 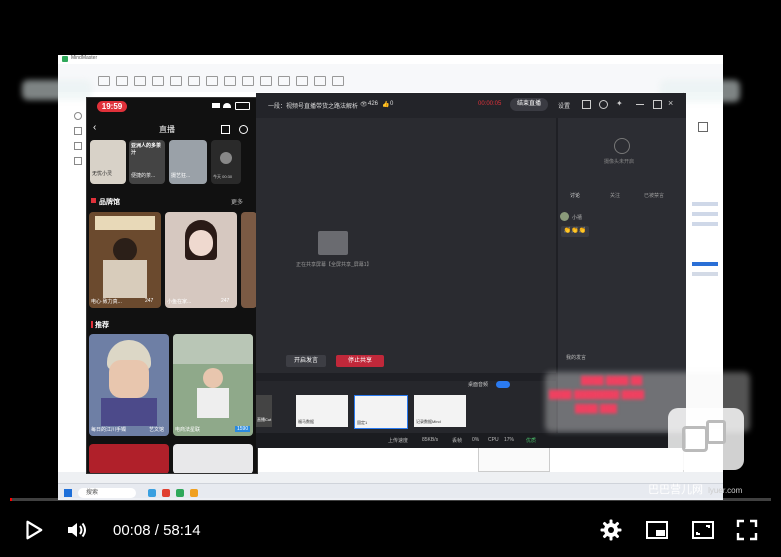 I want to click on brand-card: 小鱼在家... 247, so click(x=201, y=260).